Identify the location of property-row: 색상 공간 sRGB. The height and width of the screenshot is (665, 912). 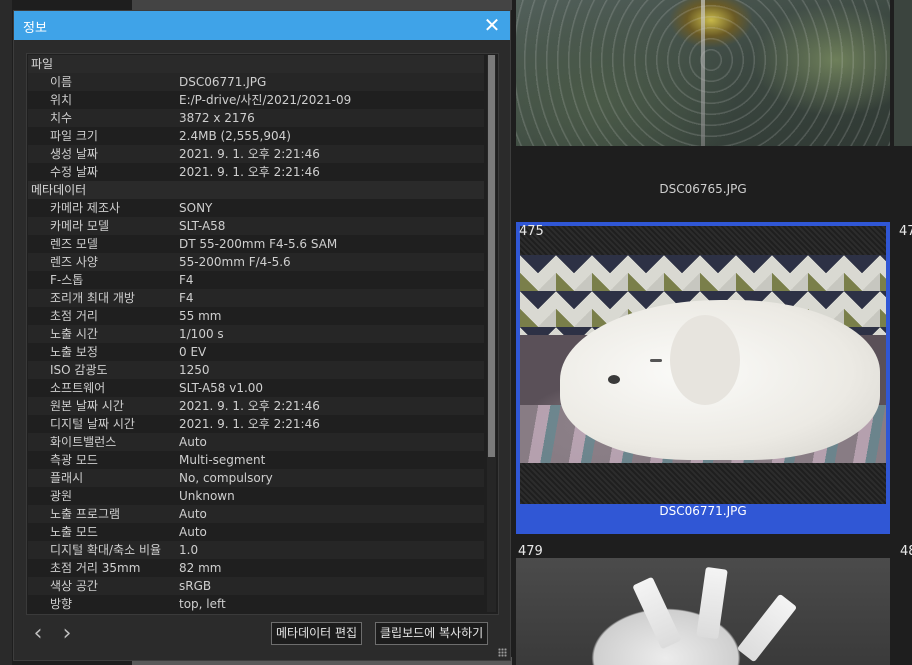
(256, 586).